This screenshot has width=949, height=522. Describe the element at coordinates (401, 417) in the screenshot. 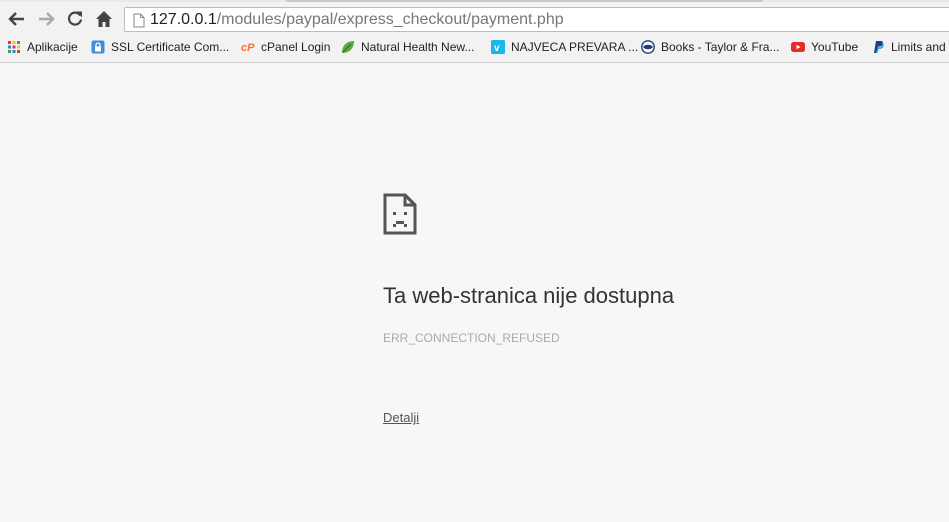

I see `details-link: Detalji` at that location.